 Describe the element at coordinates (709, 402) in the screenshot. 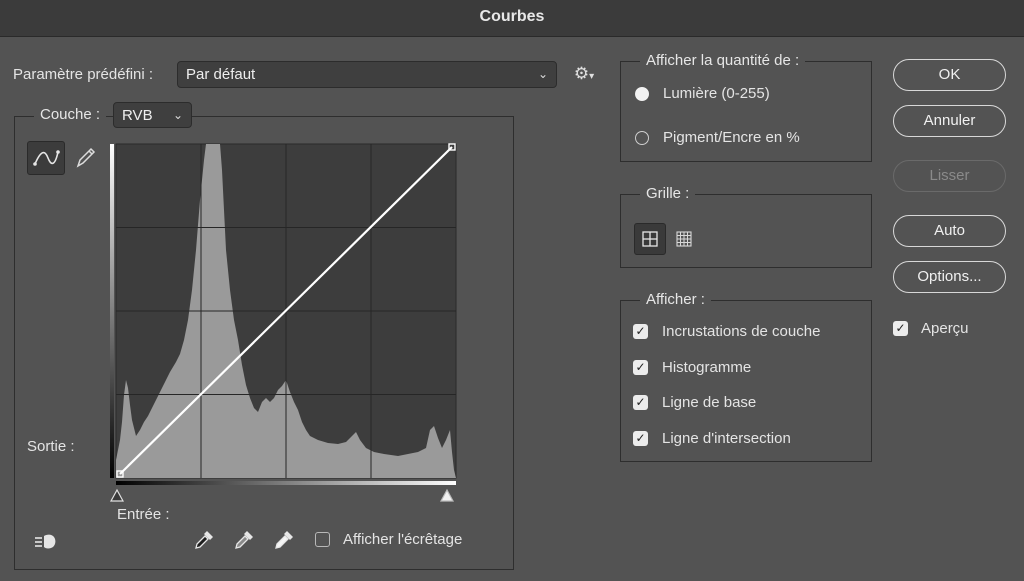

I see `baseline-label: Ligne de base` at that location.